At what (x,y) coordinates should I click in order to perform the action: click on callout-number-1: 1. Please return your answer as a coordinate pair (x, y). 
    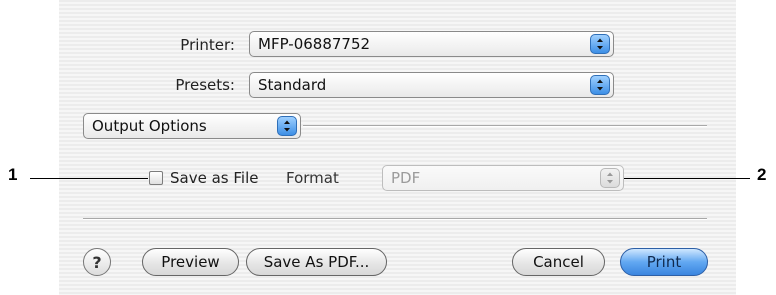
    Looking at the image, I should click on (13, 174).